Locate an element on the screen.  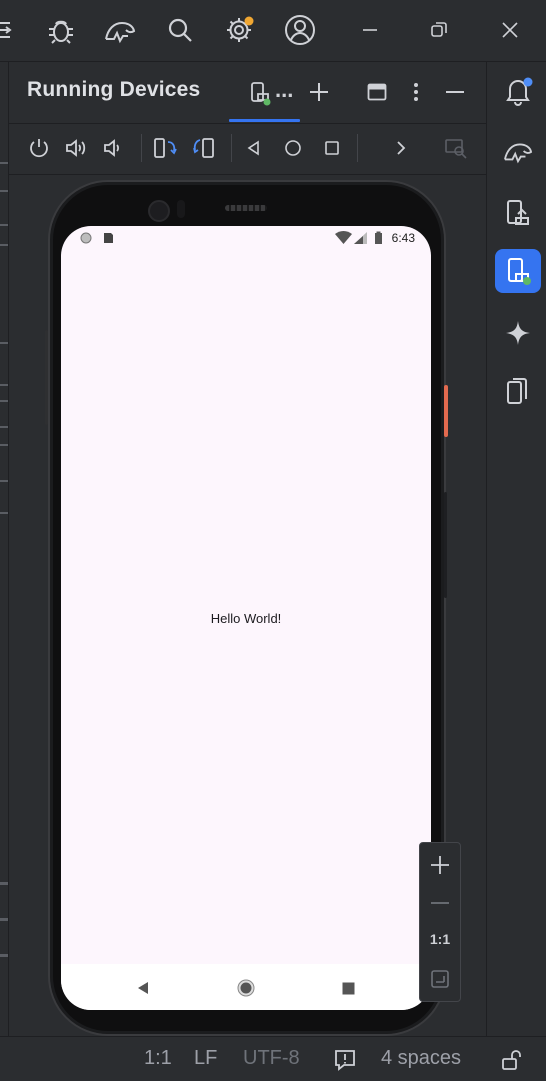
menu-icon is located at coordinates (8, 30).